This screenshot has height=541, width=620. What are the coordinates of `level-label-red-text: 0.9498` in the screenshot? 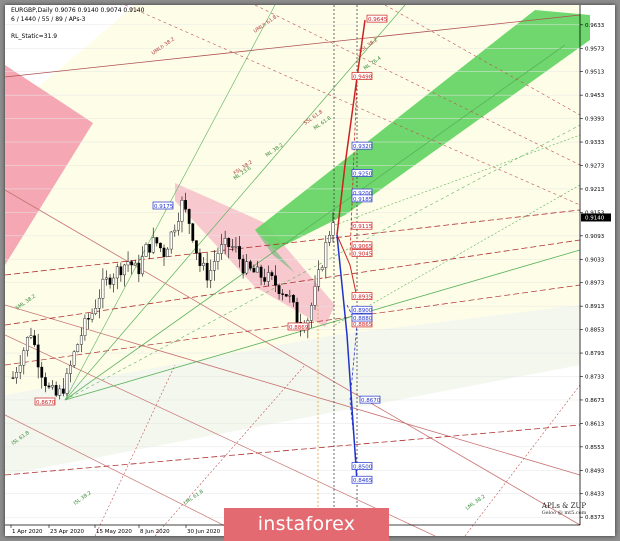 It's located at (363, 78).